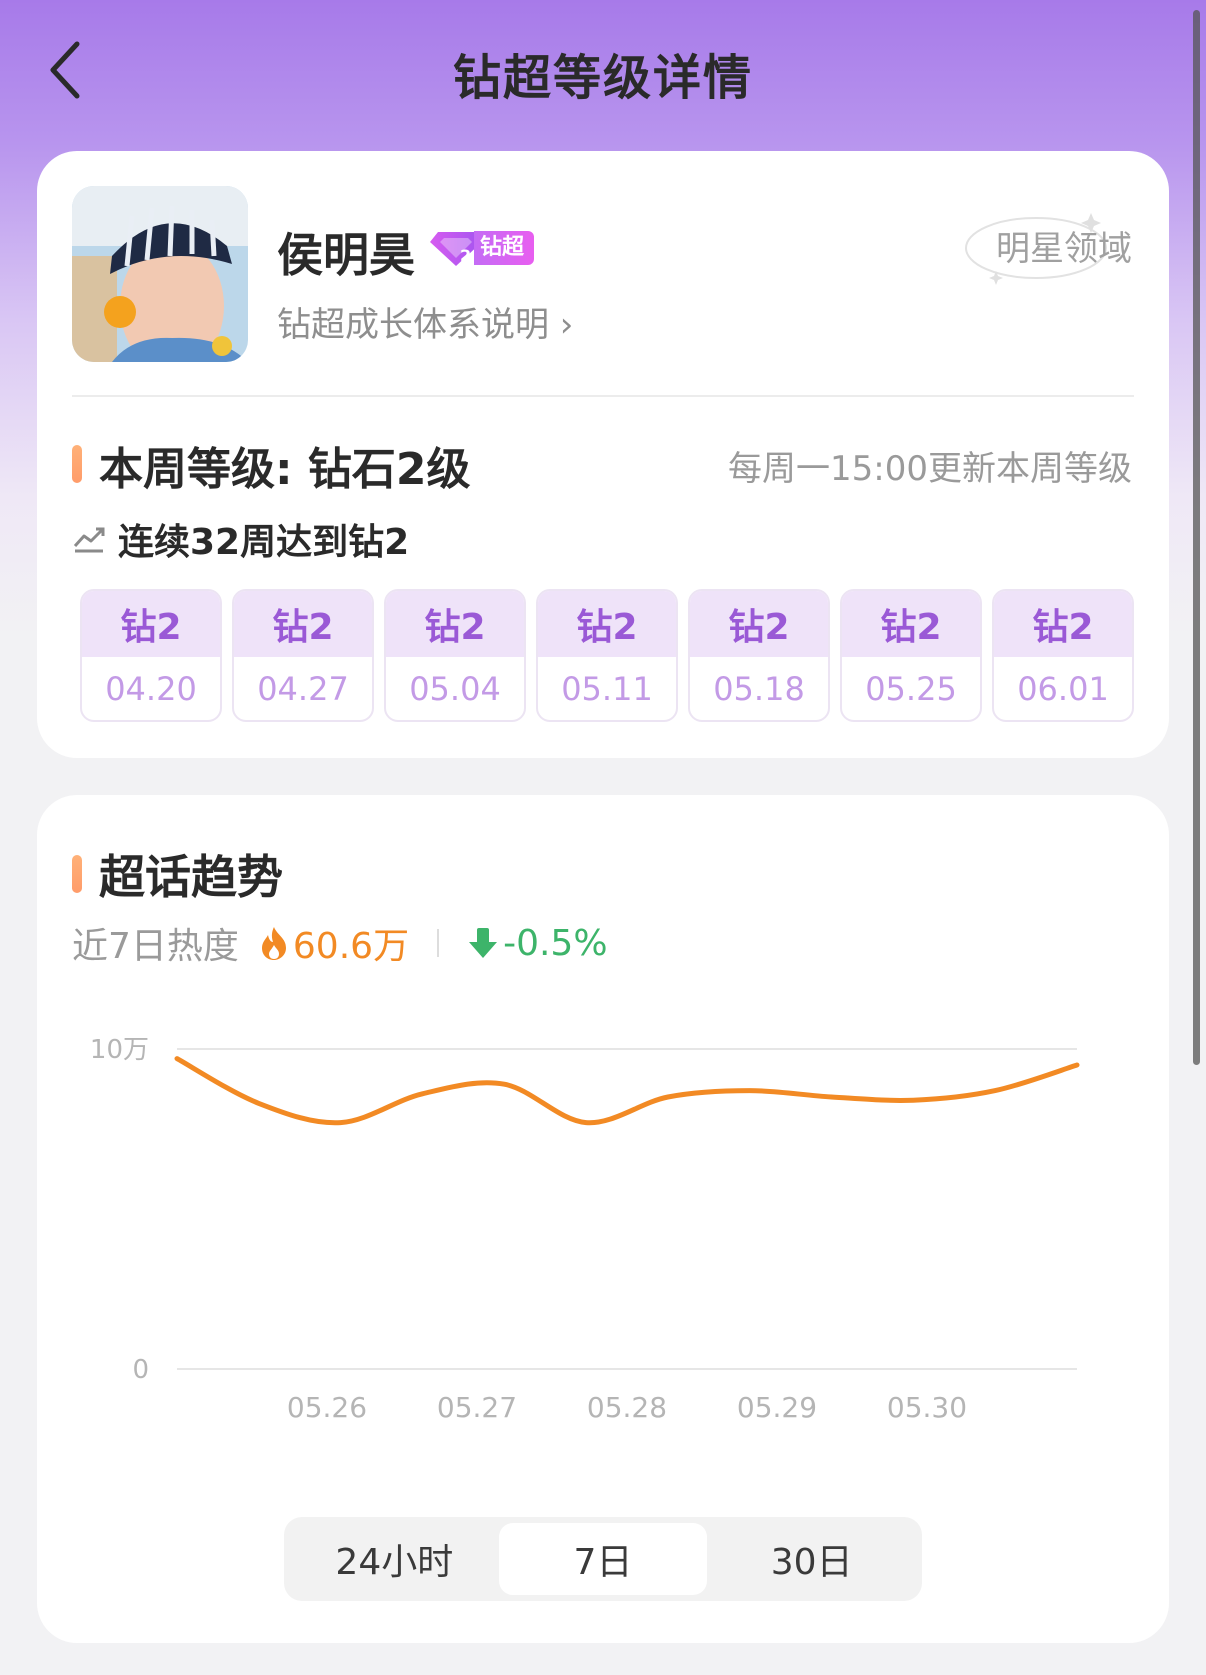  I want to click on diamond-badge: 2 钻超, so click(482, 248).